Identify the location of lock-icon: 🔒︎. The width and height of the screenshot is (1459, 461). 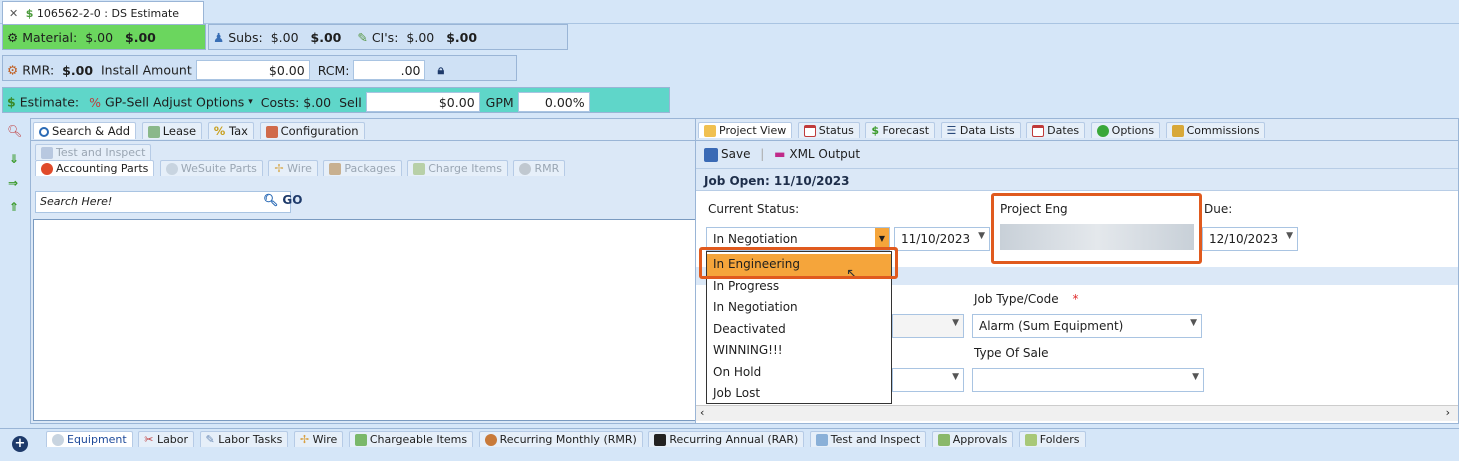
(440, 69).